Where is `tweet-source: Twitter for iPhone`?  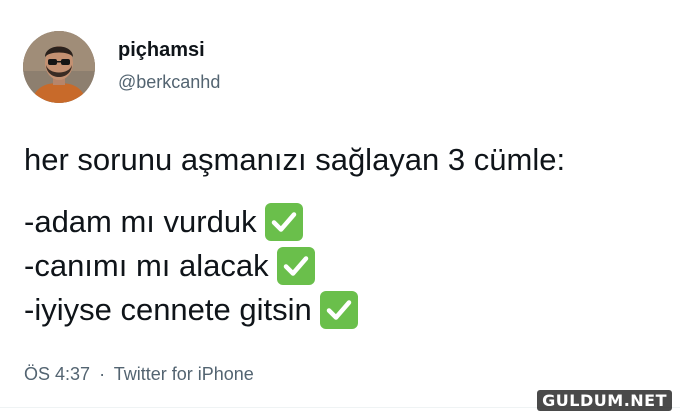 tweet-source: Twitter for iPhone is located at coordinates (184, 374).